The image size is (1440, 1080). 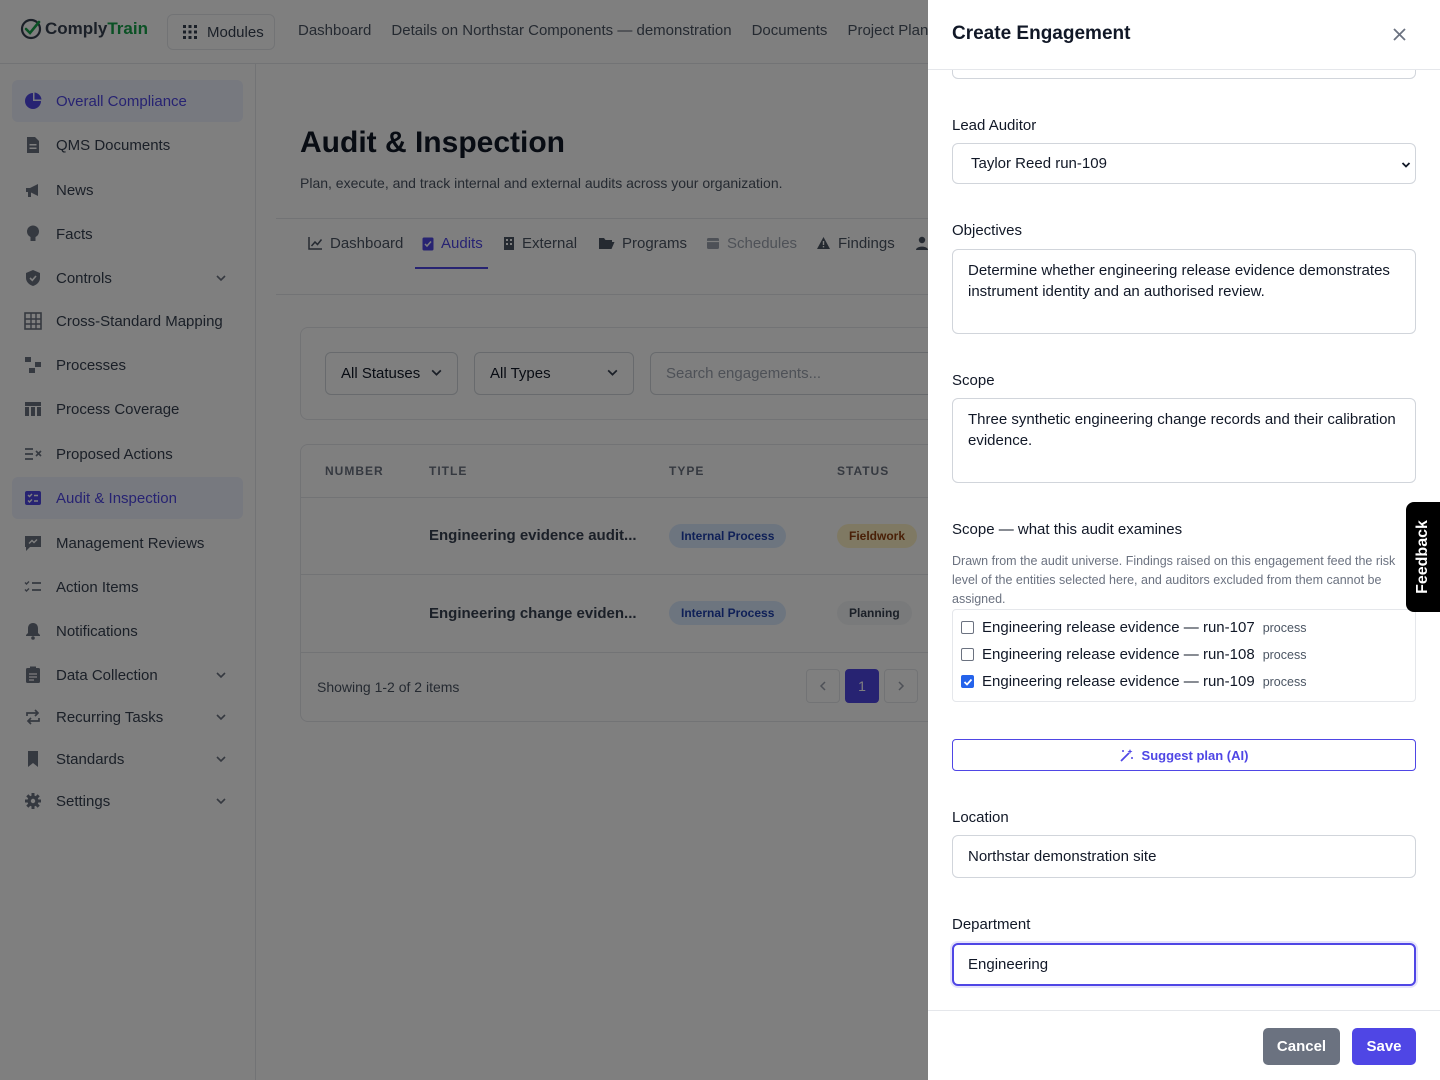 What do you see at coordinates (1399, 34) in the screenshot?
I see `close-icon` at bounding box center [1399, 34].